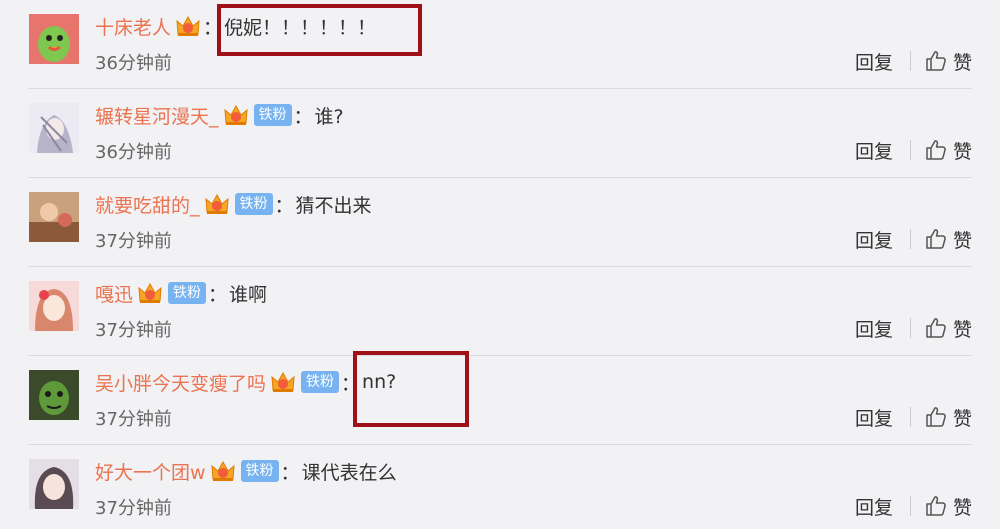 The height and width of the screenshot is (529, 1000). I want to click on comment-text: 猜不出来, so click(333, 205).